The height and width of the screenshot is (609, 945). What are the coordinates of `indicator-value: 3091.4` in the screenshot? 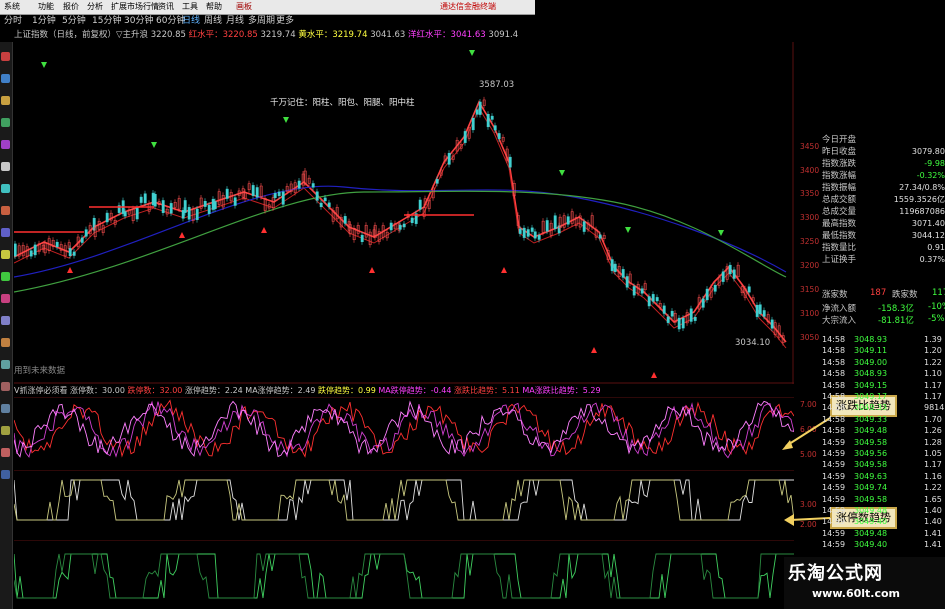 It's located at (503, 35).